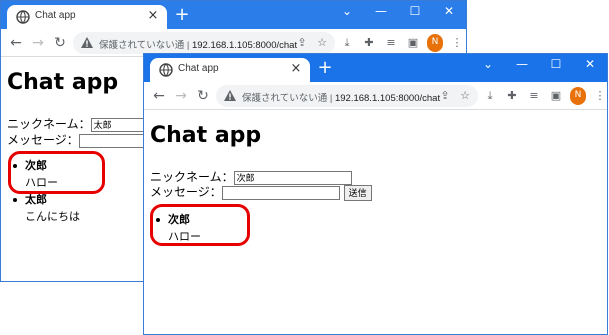 This screenshot has height=335, width=609. What do you see at coordinates (52, 216) in the screenshot?
I see `message-text: こんにちは` at bounding box center [52, 216].